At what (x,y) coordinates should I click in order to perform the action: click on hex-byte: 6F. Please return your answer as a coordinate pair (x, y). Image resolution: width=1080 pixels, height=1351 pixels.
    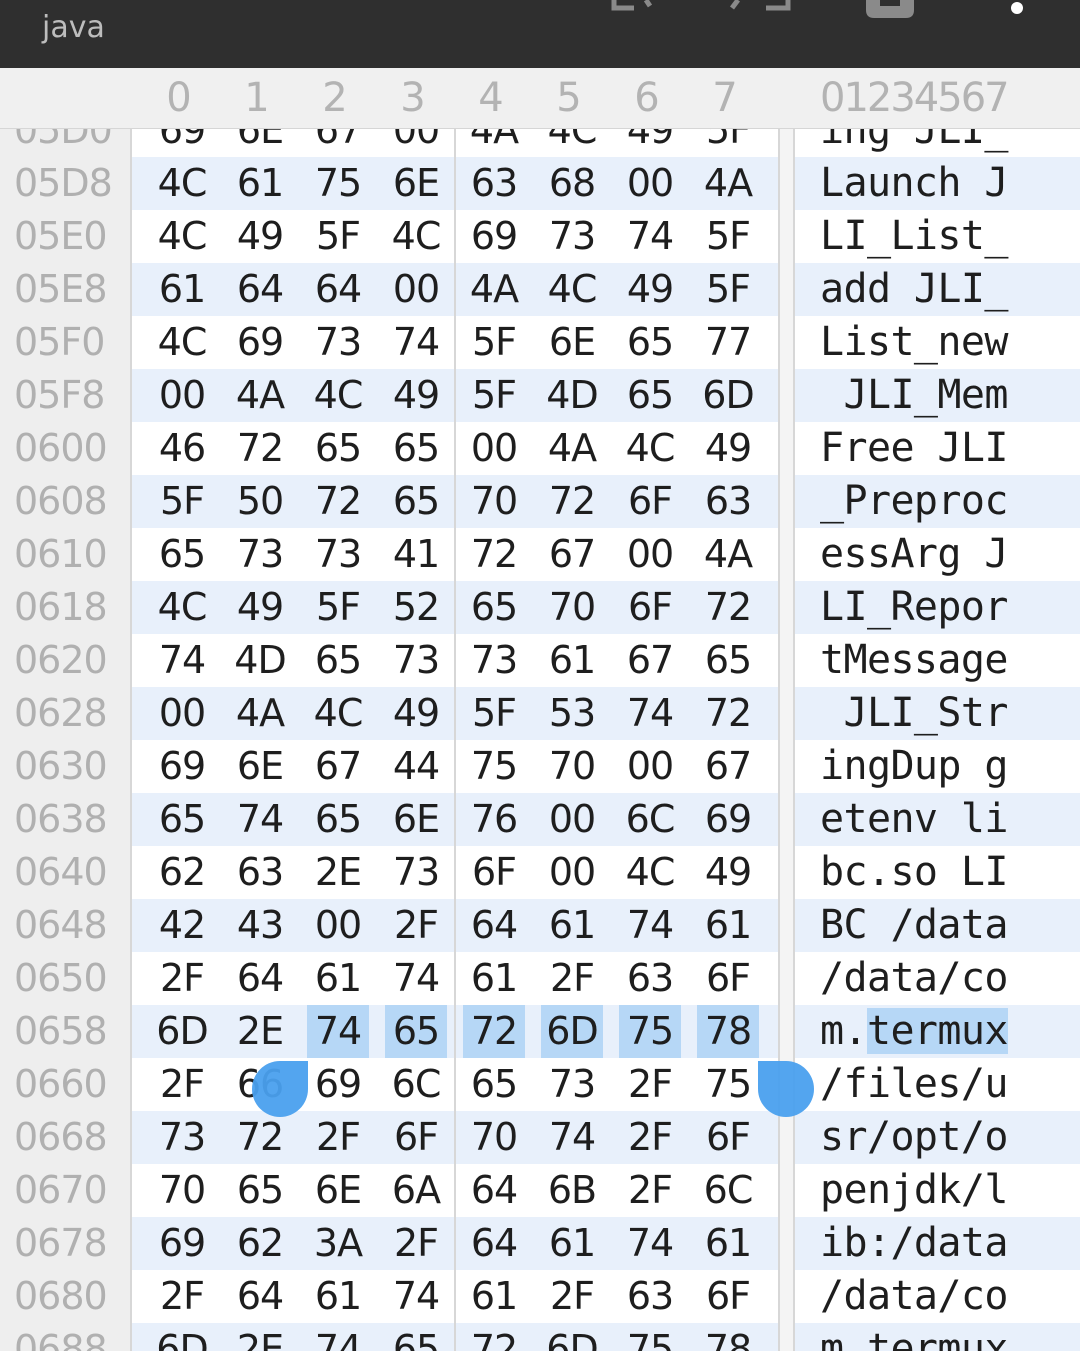
    Looking at the image, I should click on (728, 1296).